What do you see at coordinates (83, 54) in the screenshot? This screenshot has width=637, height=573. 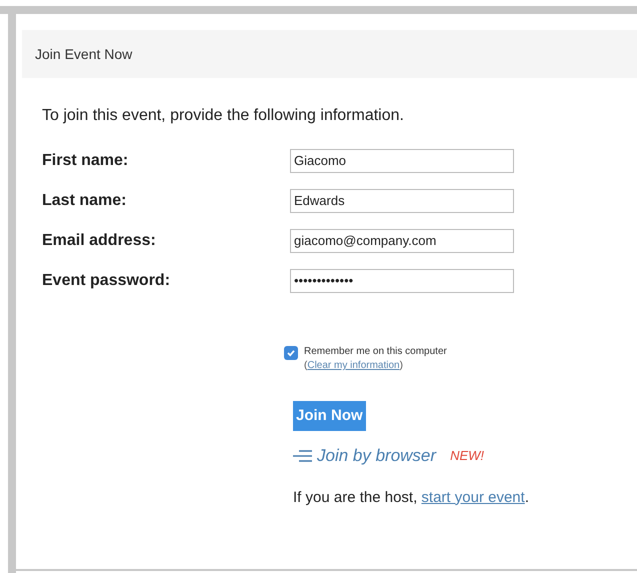 I see `panel-title: Join Event Now` at bounding box center [83, 54].